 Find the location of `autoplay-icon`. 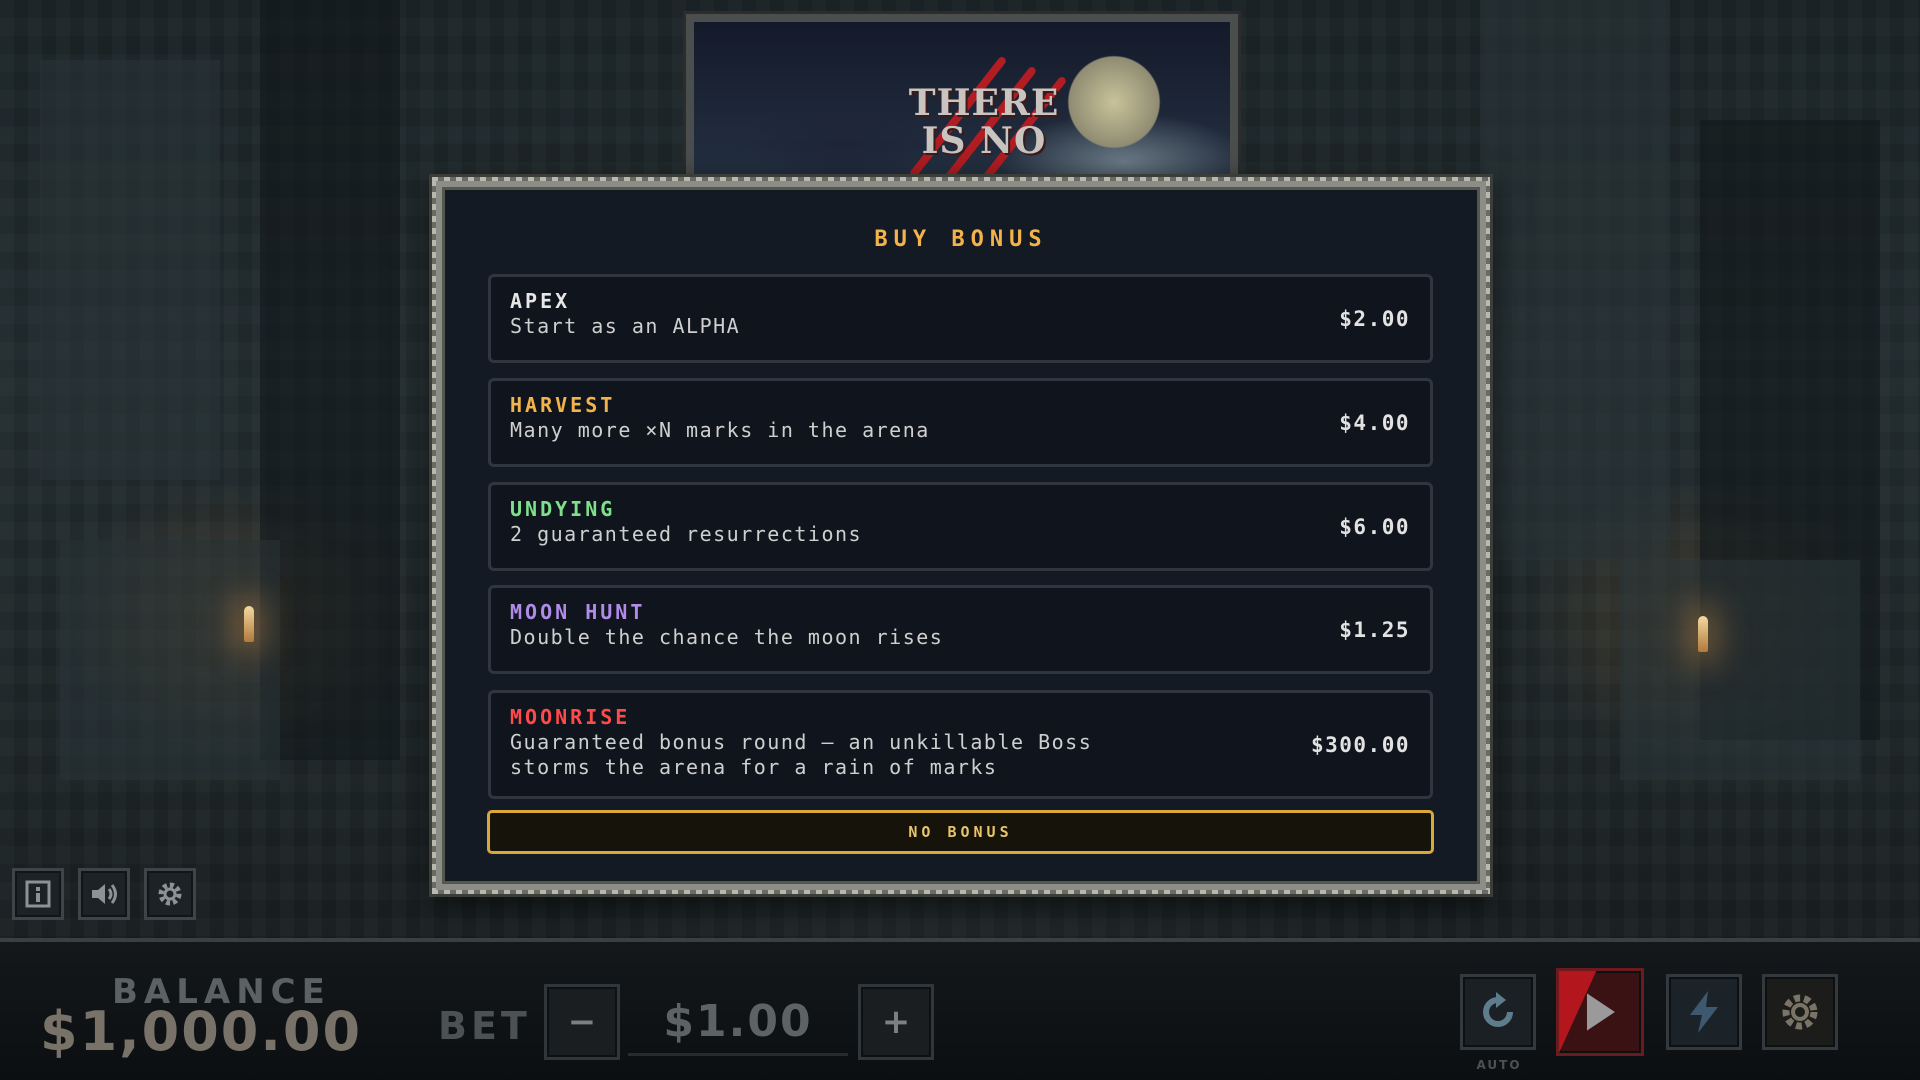

autoplay-icon is located at coordinates (1498, 1009).